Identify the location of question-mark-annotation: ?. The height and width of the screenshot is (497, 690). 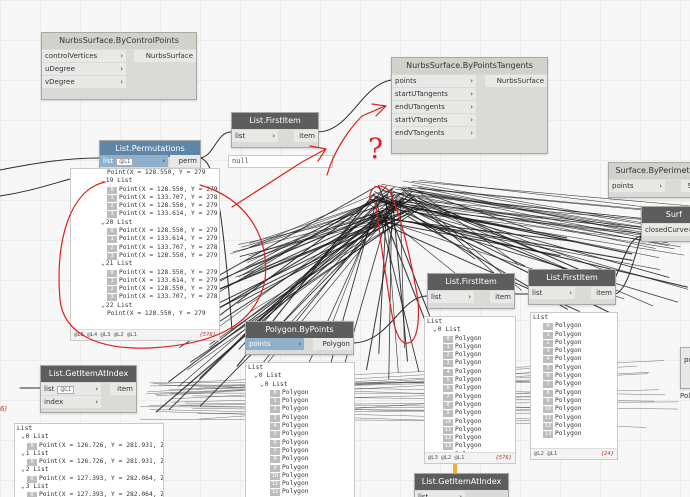
(375, 148).